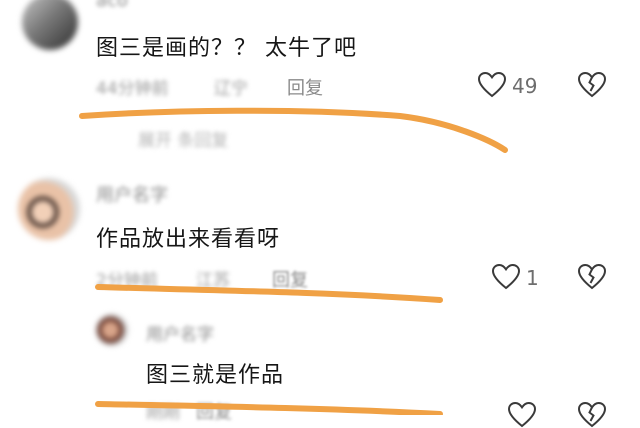  What do you see at coordinates (231, 89) in the screenshot?
I see `comment-location: 辽宁` at bounding box center [231, 89].